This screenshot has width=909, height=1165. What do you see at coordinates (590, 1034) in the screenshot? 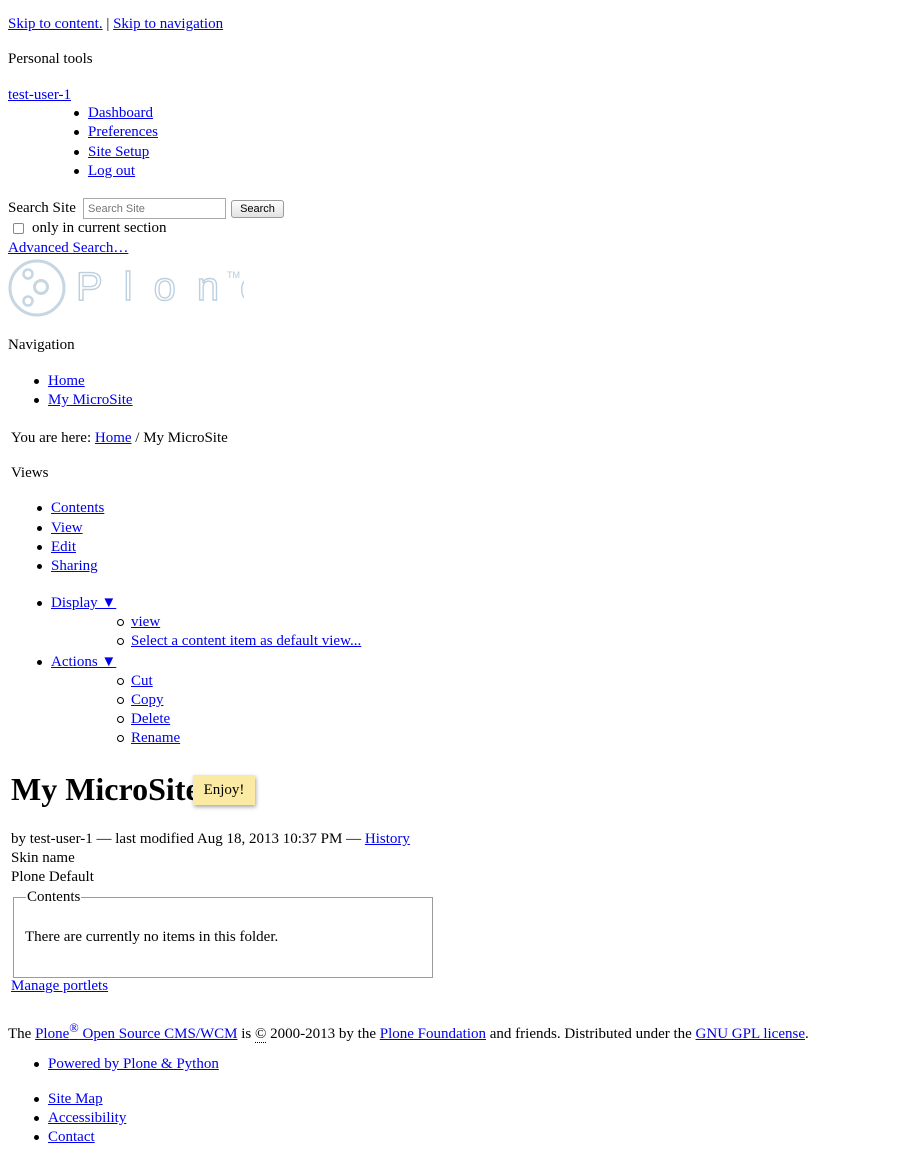
I see `footer-friends: and friends. Distributed under the` at bounding box center [590, 1034].